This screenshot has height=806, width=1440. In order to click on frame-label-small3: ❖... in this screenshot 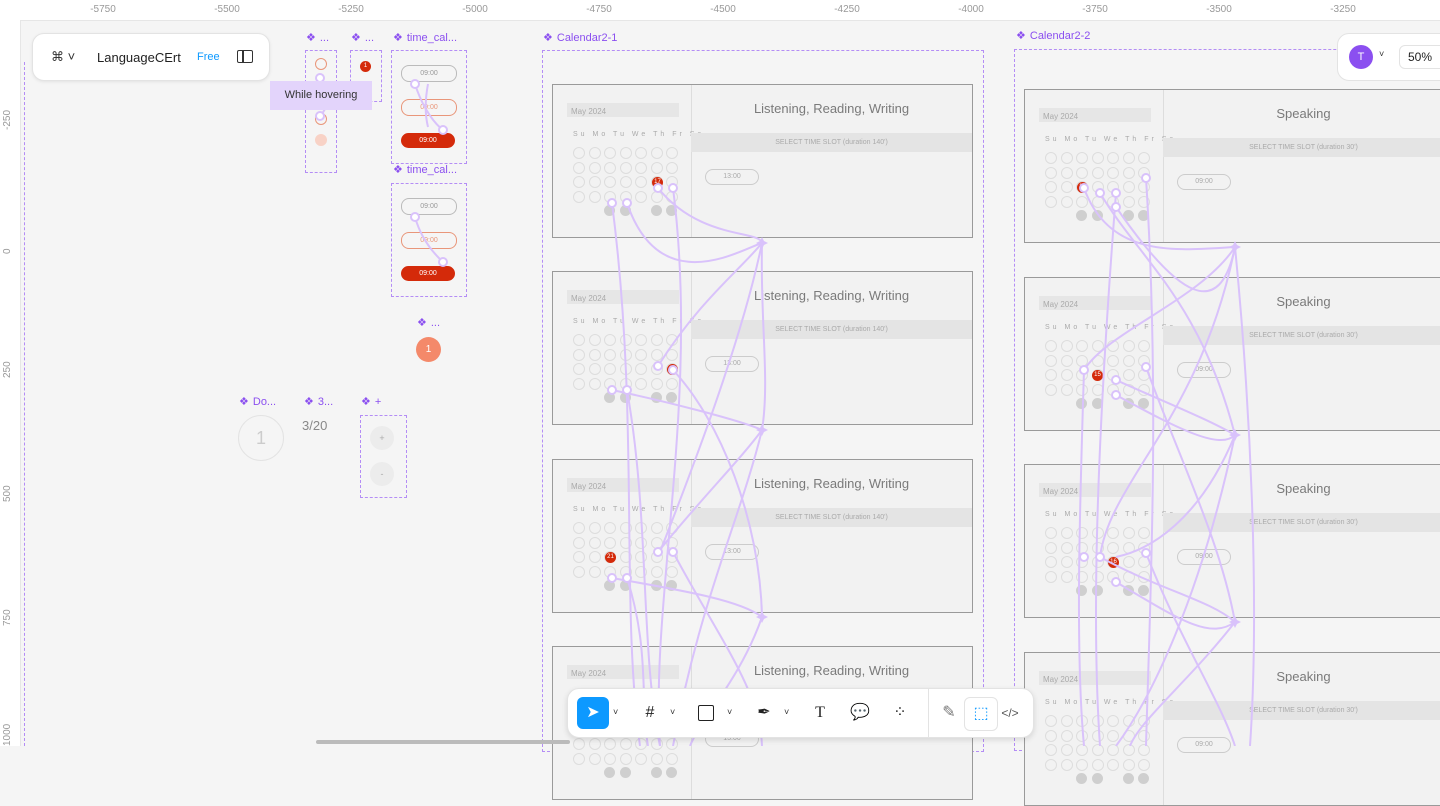, I will do `click(428, 322)`.